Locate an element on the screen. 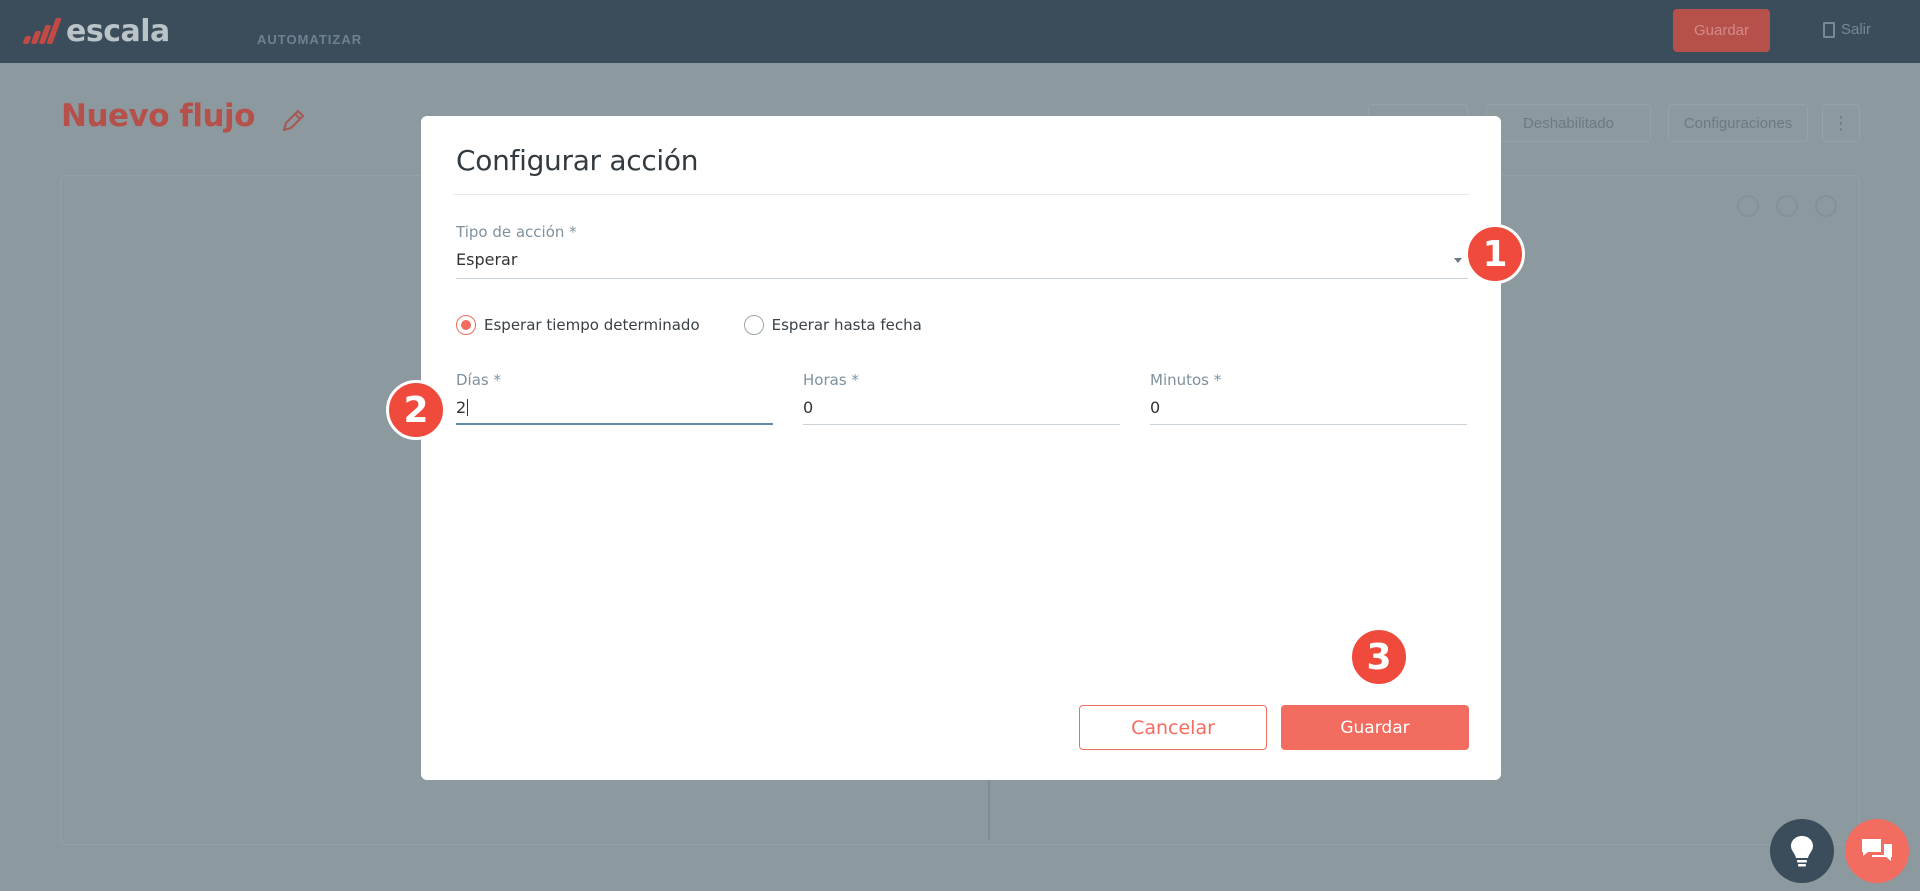 This screenshot has height=891, width=1920. logo-text: escala is located at coordinates (118, 31).